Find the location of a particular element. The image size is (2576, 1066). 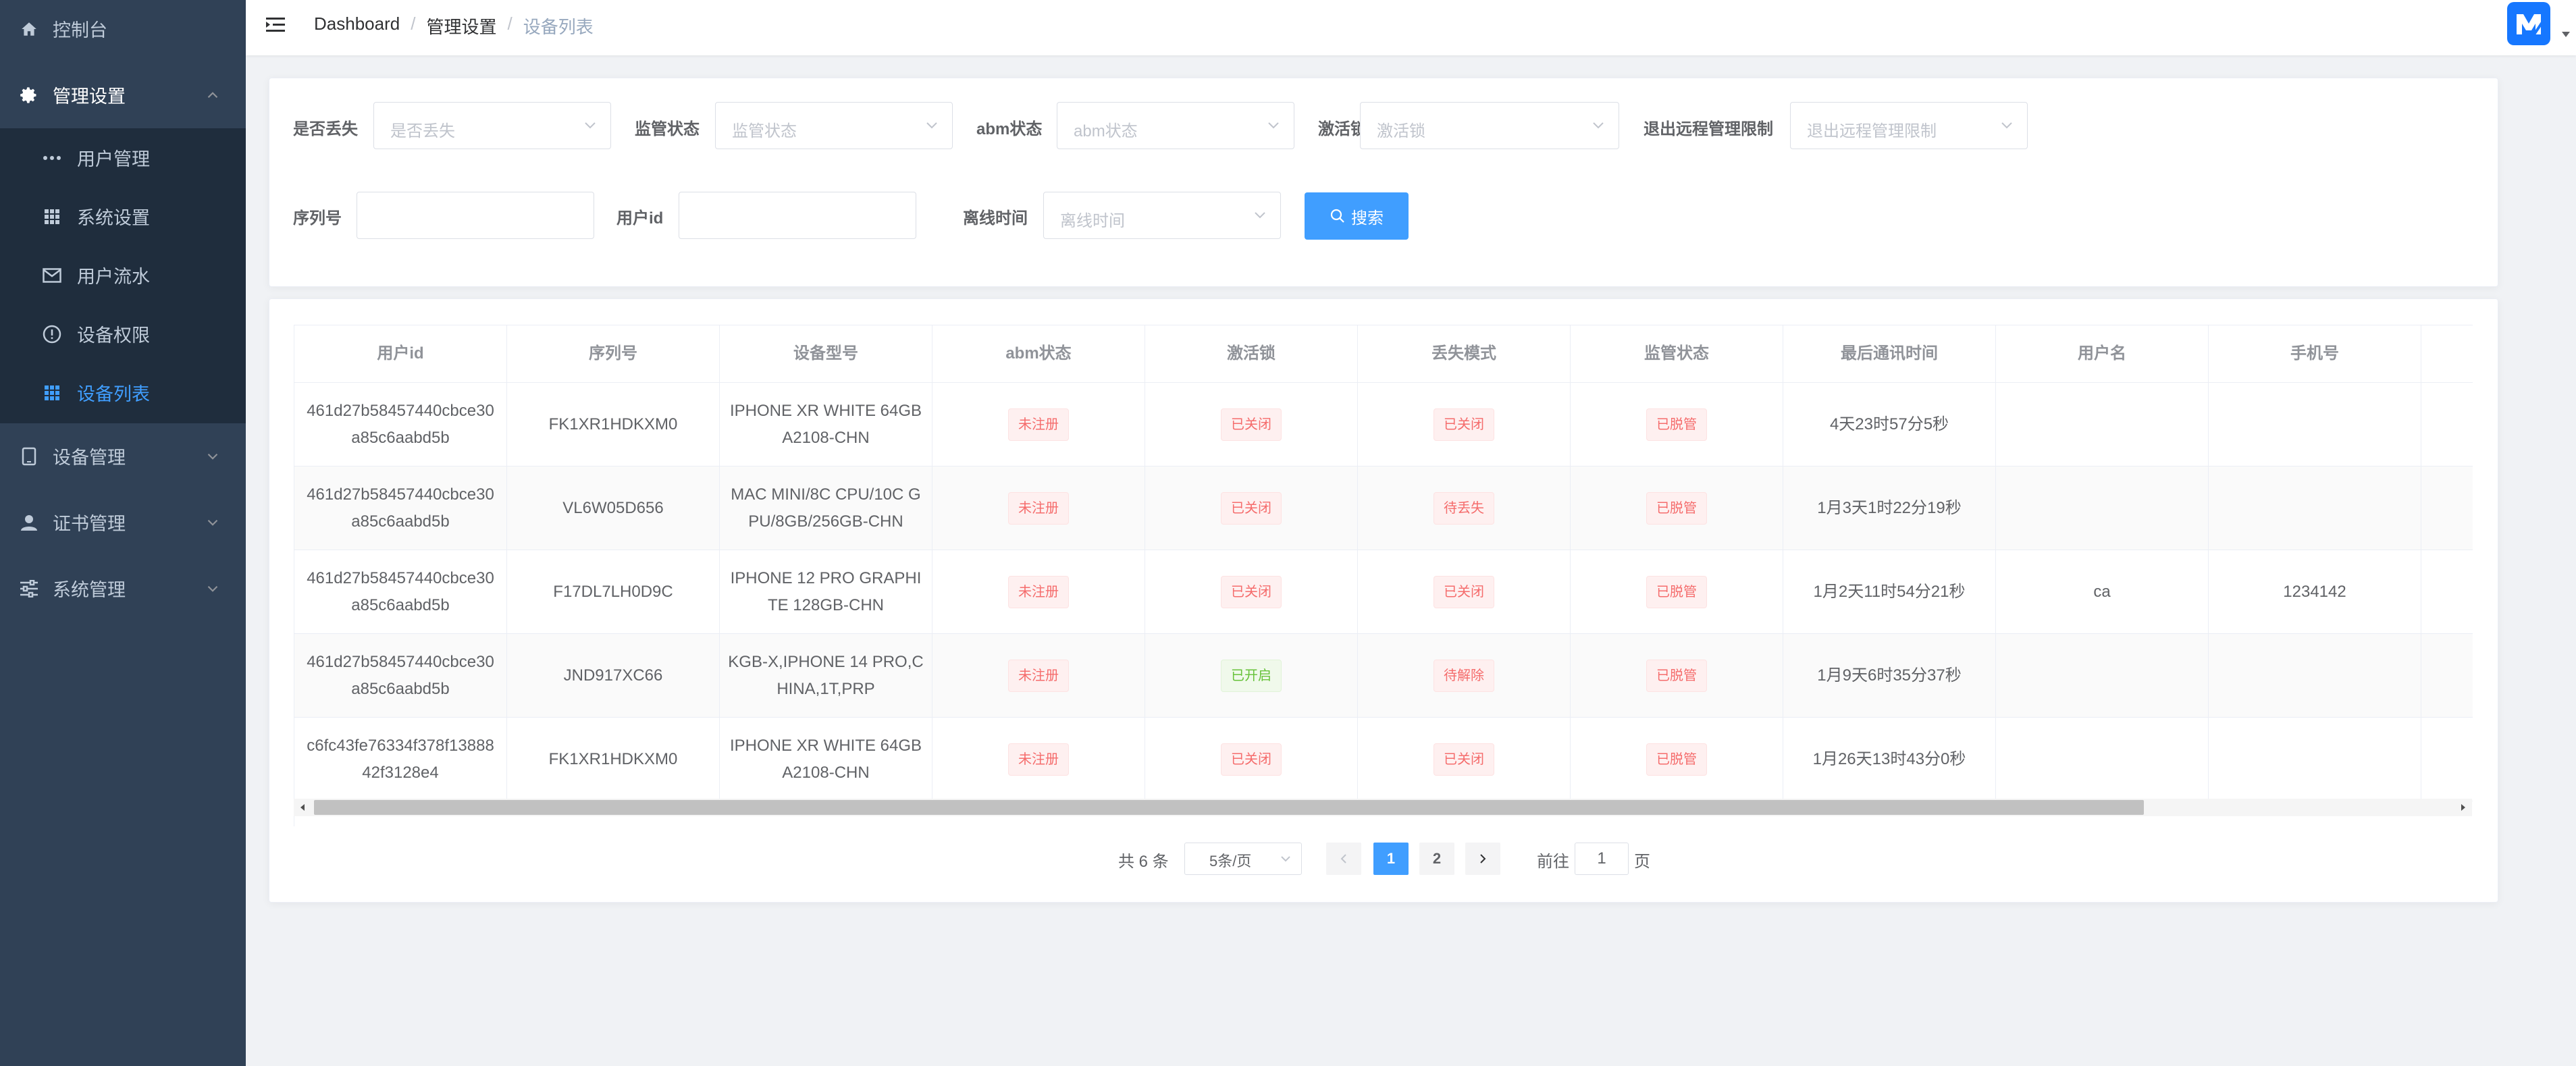

prev-page-button is located at coordinates (1343, 859).